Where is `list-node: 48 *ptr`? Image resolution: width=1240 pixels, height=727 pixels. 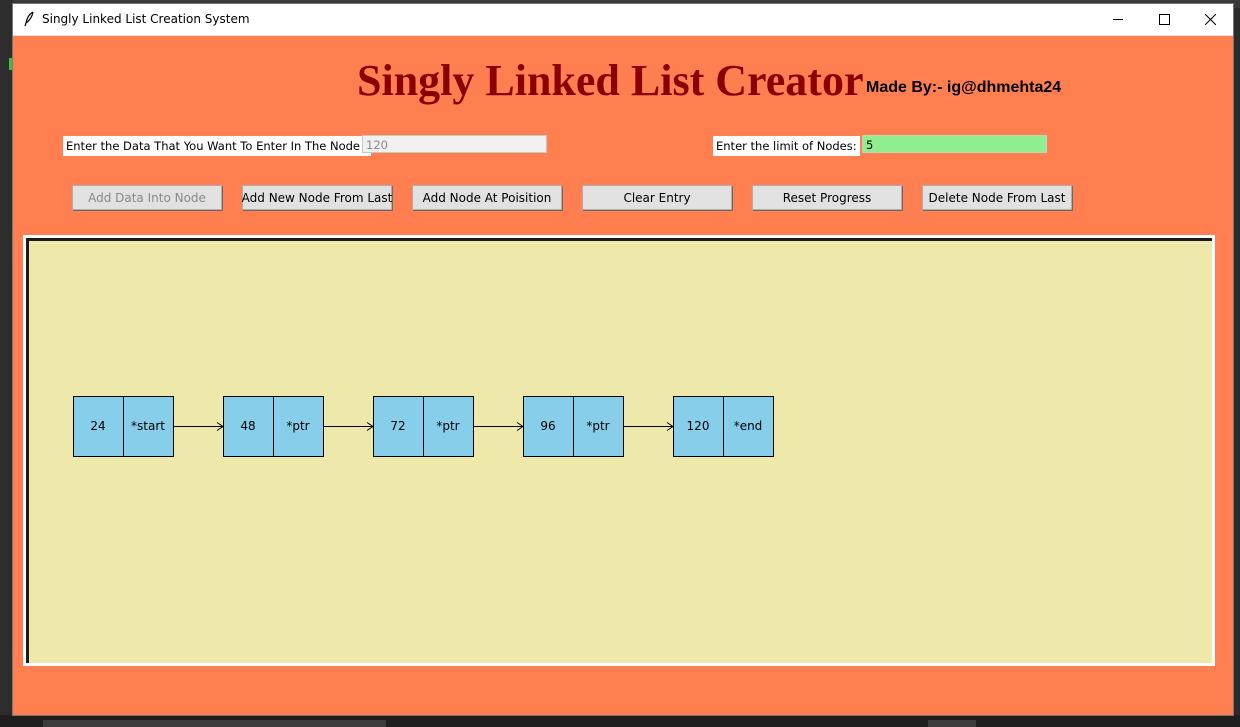
list-node: 48 *ptr is located at coordinates (273, 426).